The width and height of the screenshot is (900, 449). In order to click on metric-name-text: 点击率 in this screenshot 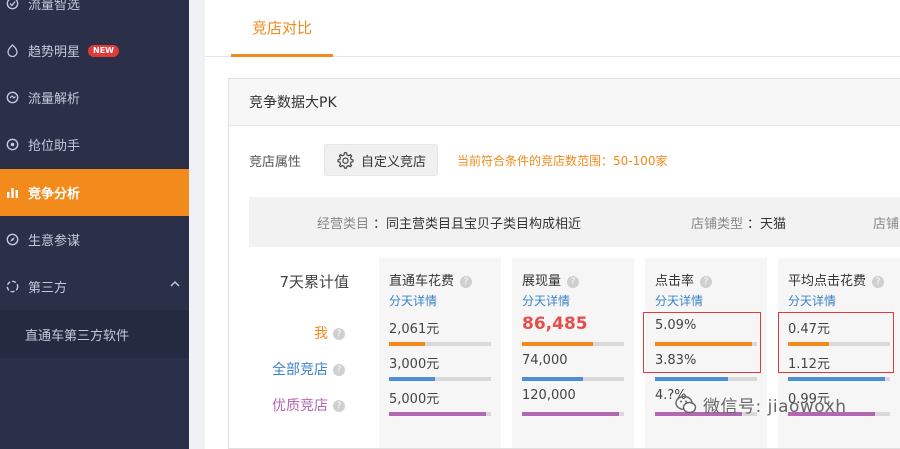, I will do `click(675, 281)`.